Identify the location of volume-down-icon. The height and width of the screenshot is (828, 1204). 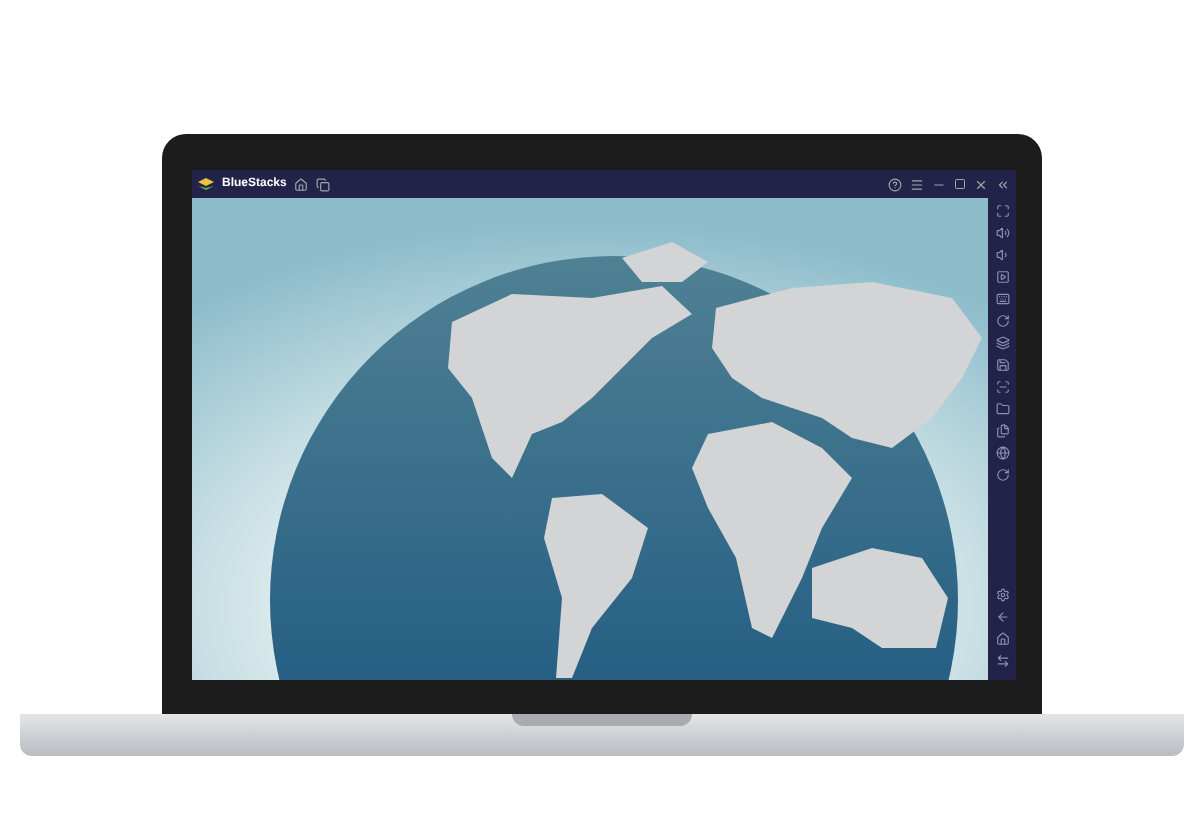
(1002, 255).